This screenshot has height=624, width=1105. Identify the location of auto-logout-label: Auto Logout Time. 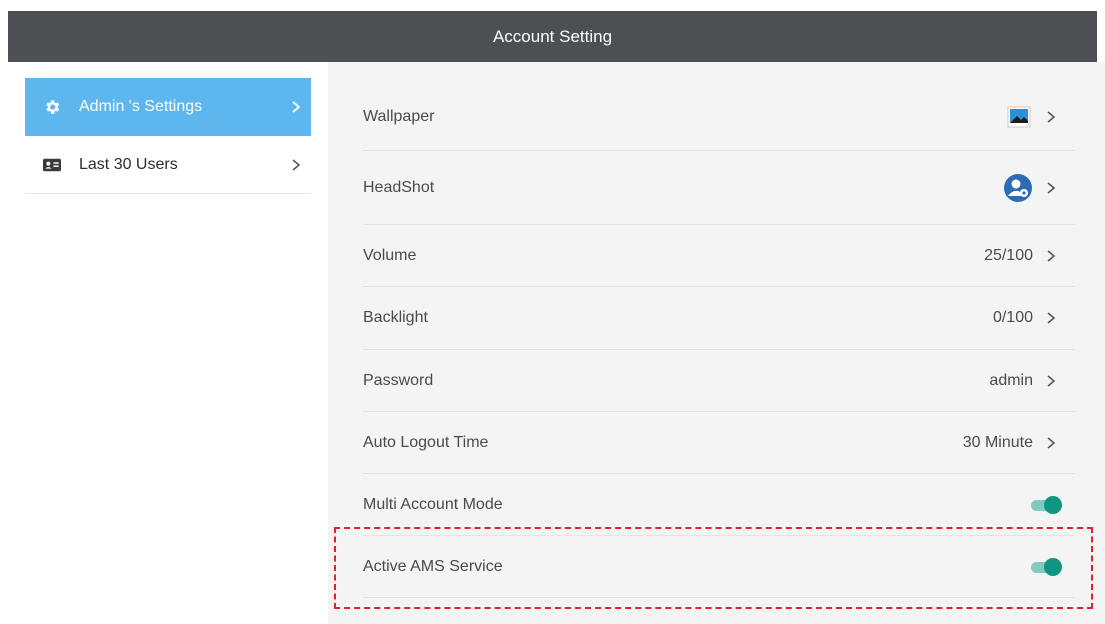
(426, 442).